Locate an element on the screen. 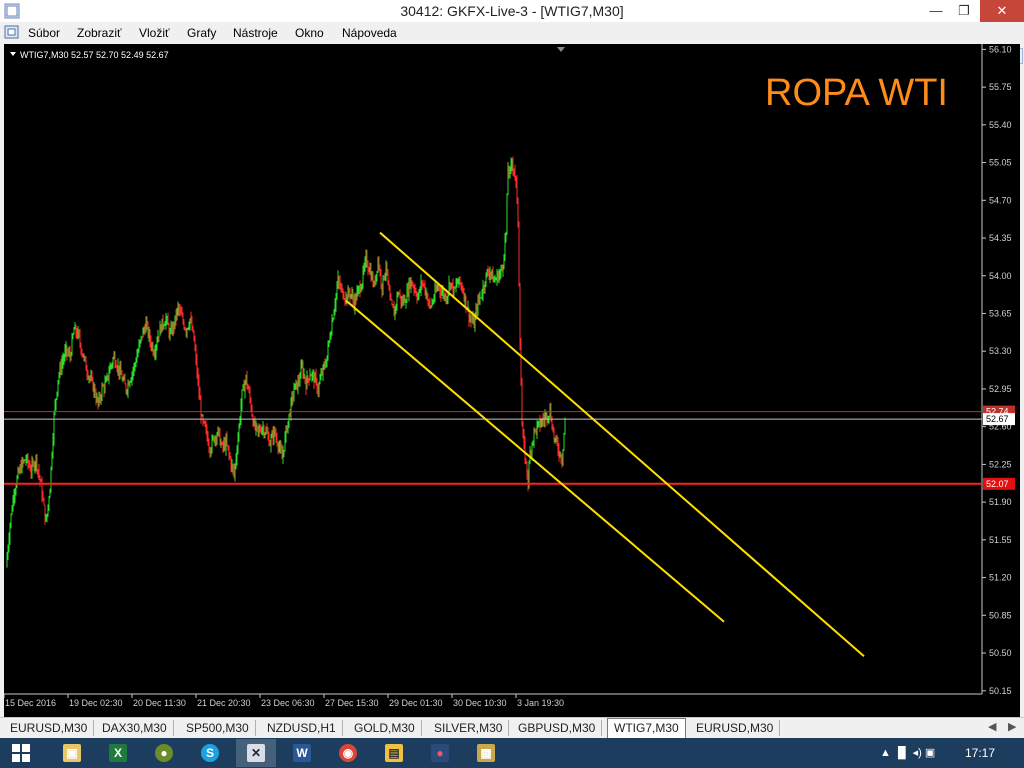  time-tick-label-3: 21 Dec 20:30 is located at coordinates (224, 703).